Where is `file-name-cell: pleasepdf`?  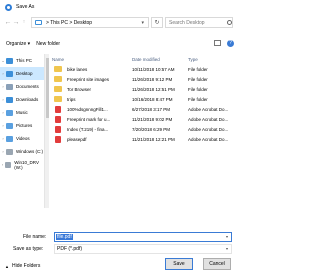
file-name-cell: pleasepdf is located at coordinates (92, 139).